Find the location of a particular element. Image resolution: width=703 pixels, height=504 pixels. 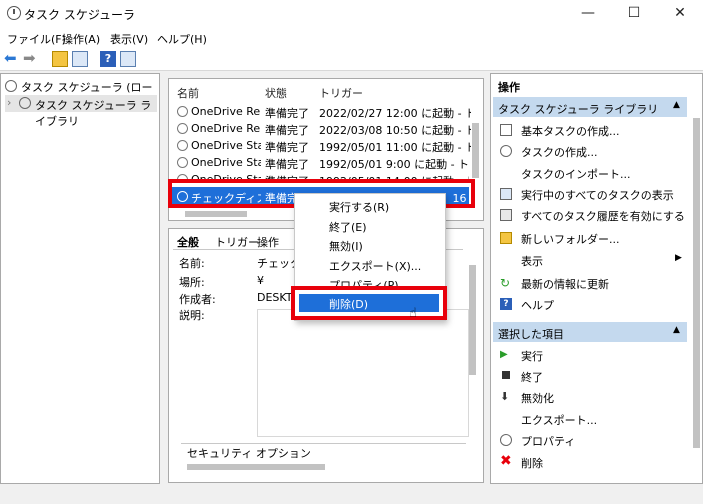

show-tree-icon is located at coordinates (80, 59).